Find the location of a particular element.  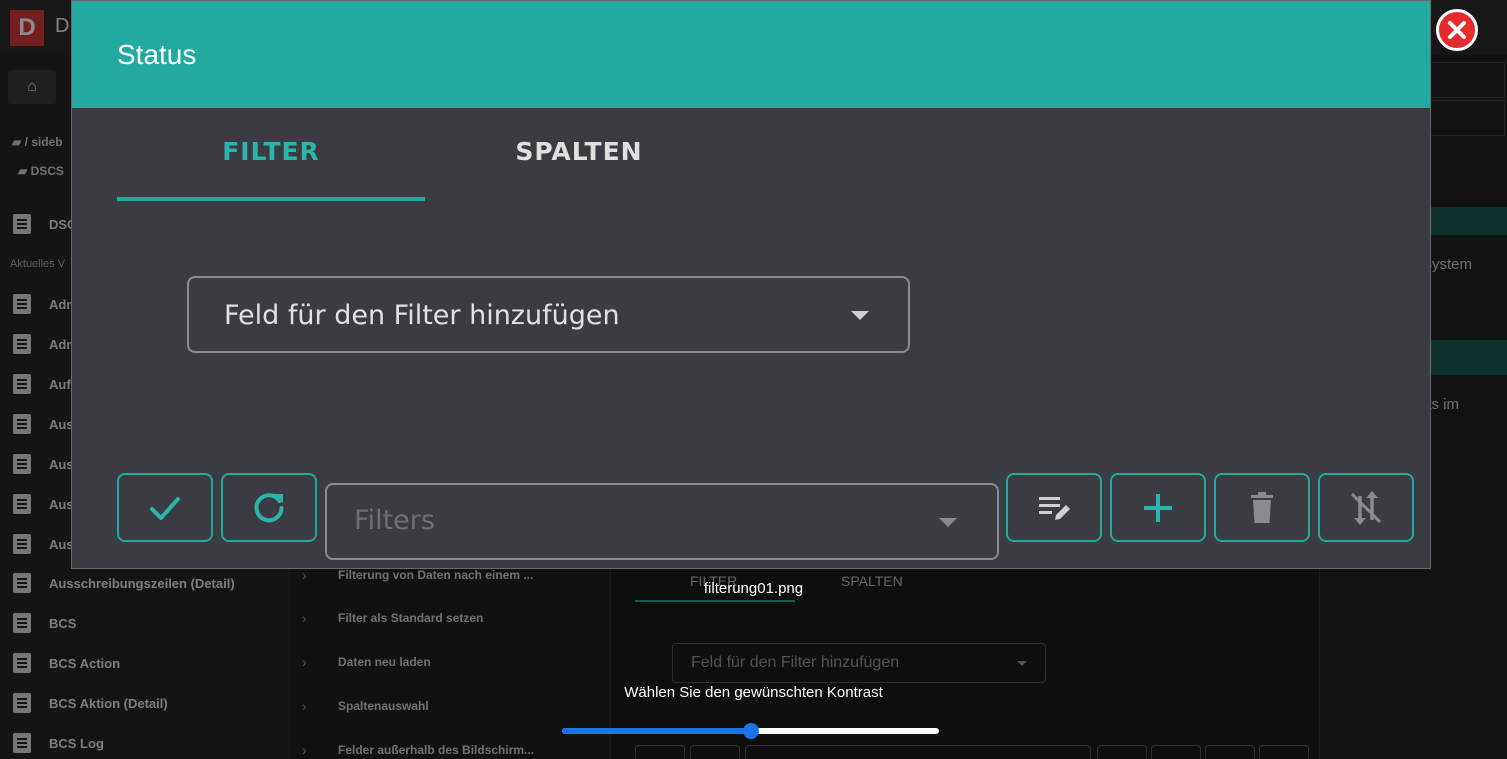

edit-filter-button is located at coordinates (1054, 507).